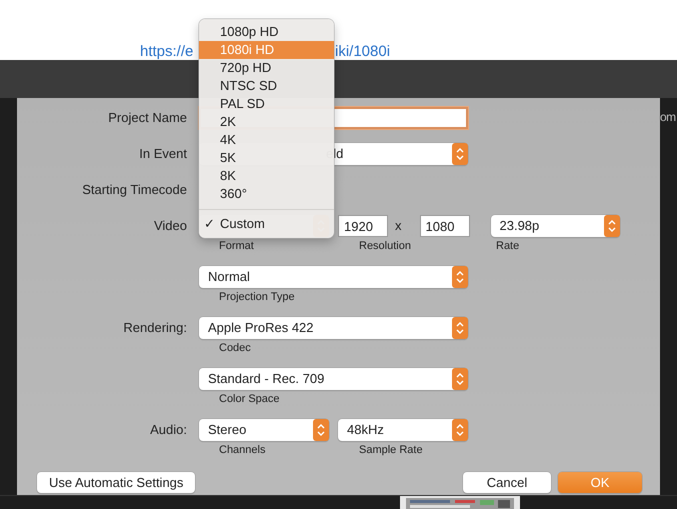 The image size is (677, 509). Describe the element at coordinates (242, 450) in the screenshot. I see `caption: Channels` at that location.